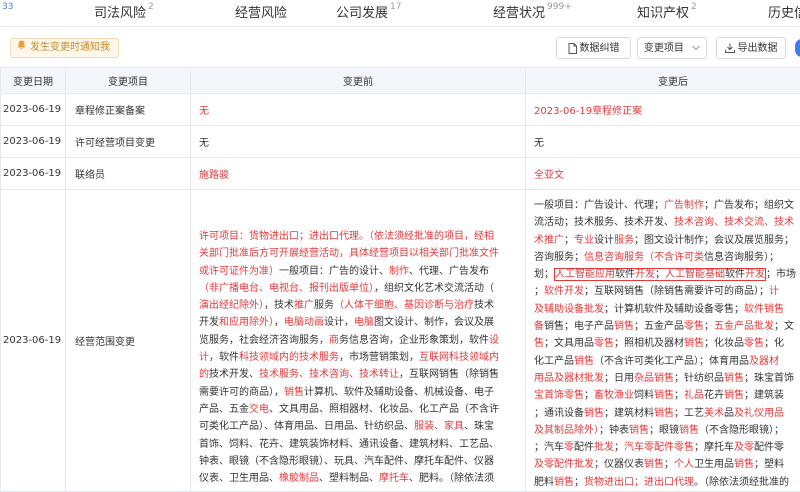 This screenshot has height=492, width=800. Describe the element at coordinates (358, 444) in the screenshot. I see `scope-line: 首饰、饲料、花卉、建筑装饰材料、通讯设备、建筑材料、工艺品、` at that location.